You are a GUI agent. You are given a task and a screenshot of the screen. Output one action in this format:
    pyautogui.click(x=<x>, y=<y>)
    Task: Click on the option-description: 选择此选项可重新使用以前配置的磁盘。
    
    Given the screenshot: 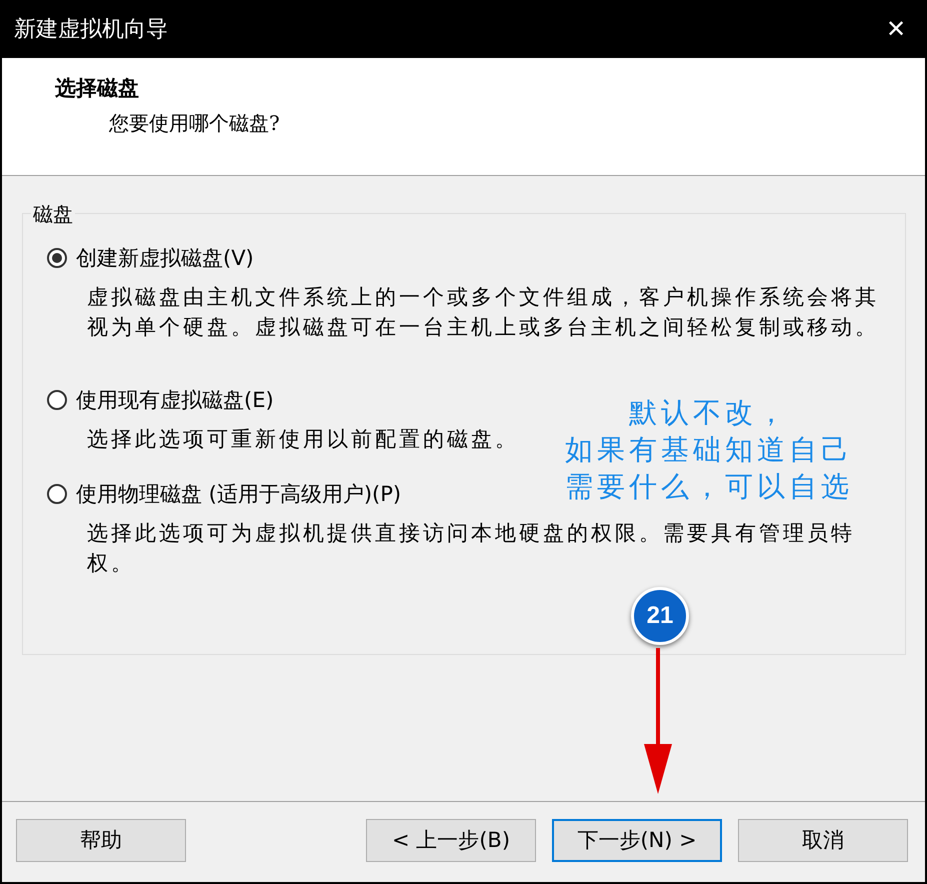 What is the action you would take?
    pyautogui.click(x=303, y=439)
    